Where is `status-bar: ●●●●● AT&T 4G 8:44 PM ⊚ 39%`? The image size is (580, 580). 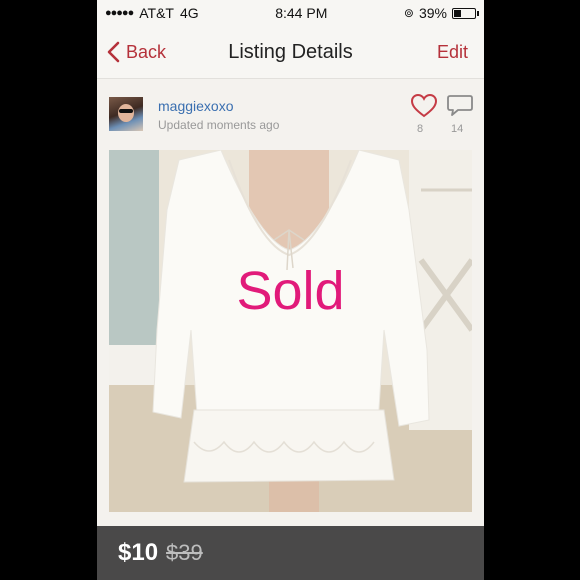
status-bar: ●●●●● AT&T 4G 8:44 PM ⊚ 39% is located at coordinates (290, 13).